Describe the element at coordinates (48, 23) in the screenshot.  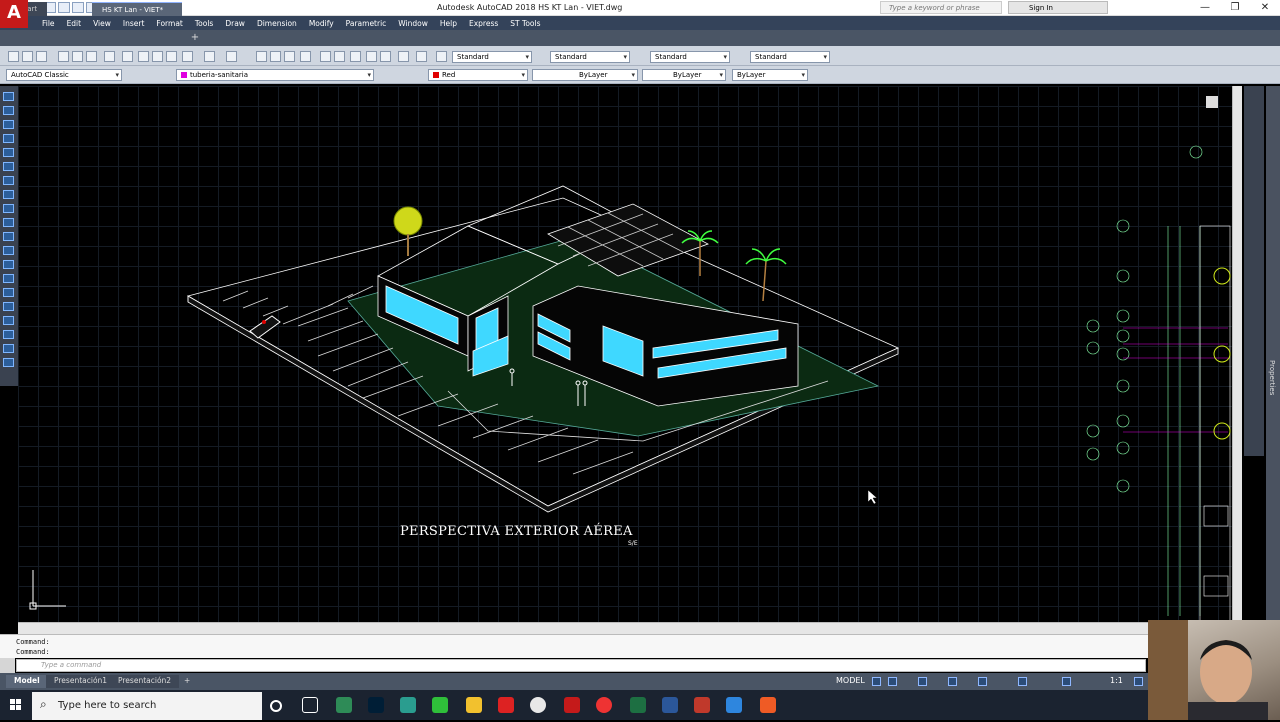
I see `menu-file: File` at that location.